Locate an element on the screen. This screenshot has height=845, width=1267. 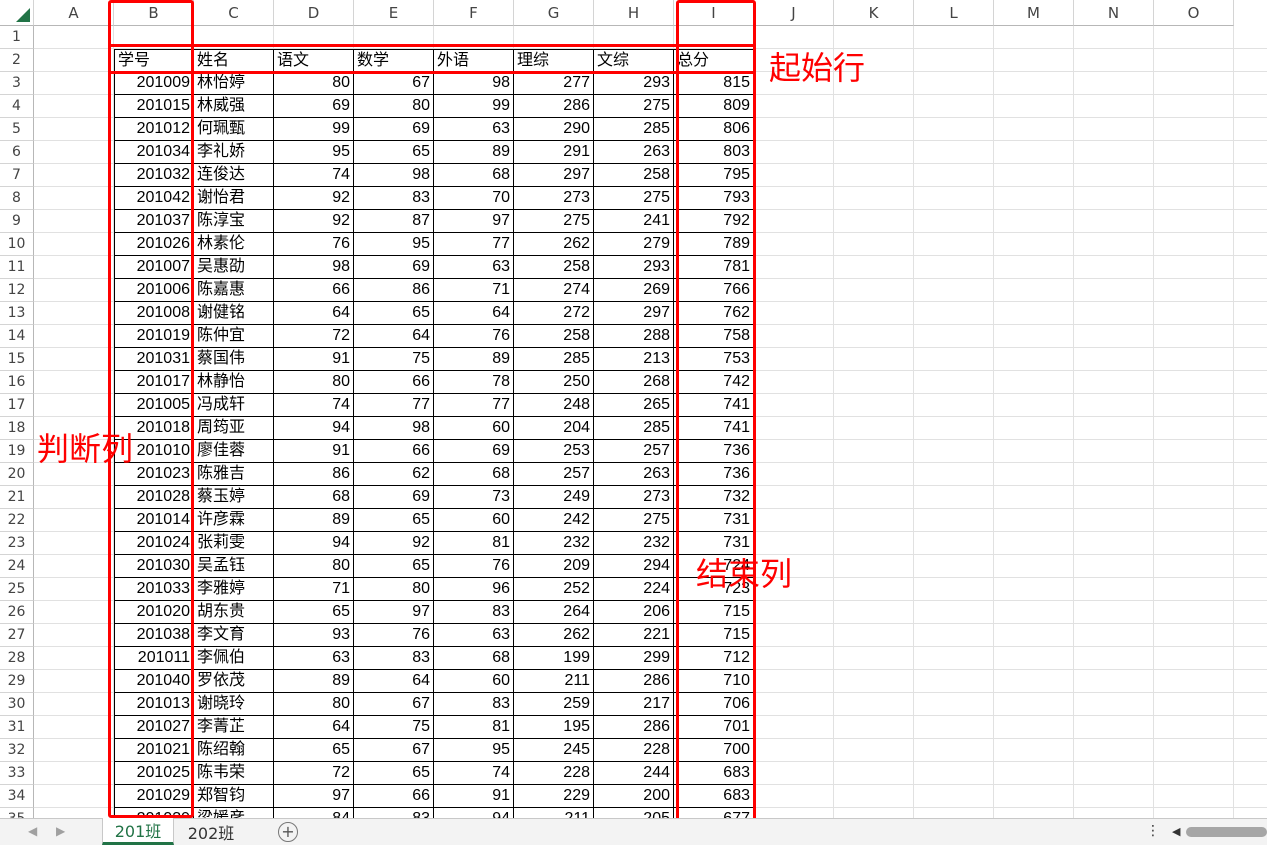
table-cell: 265 is located at coordinates (634, 405).